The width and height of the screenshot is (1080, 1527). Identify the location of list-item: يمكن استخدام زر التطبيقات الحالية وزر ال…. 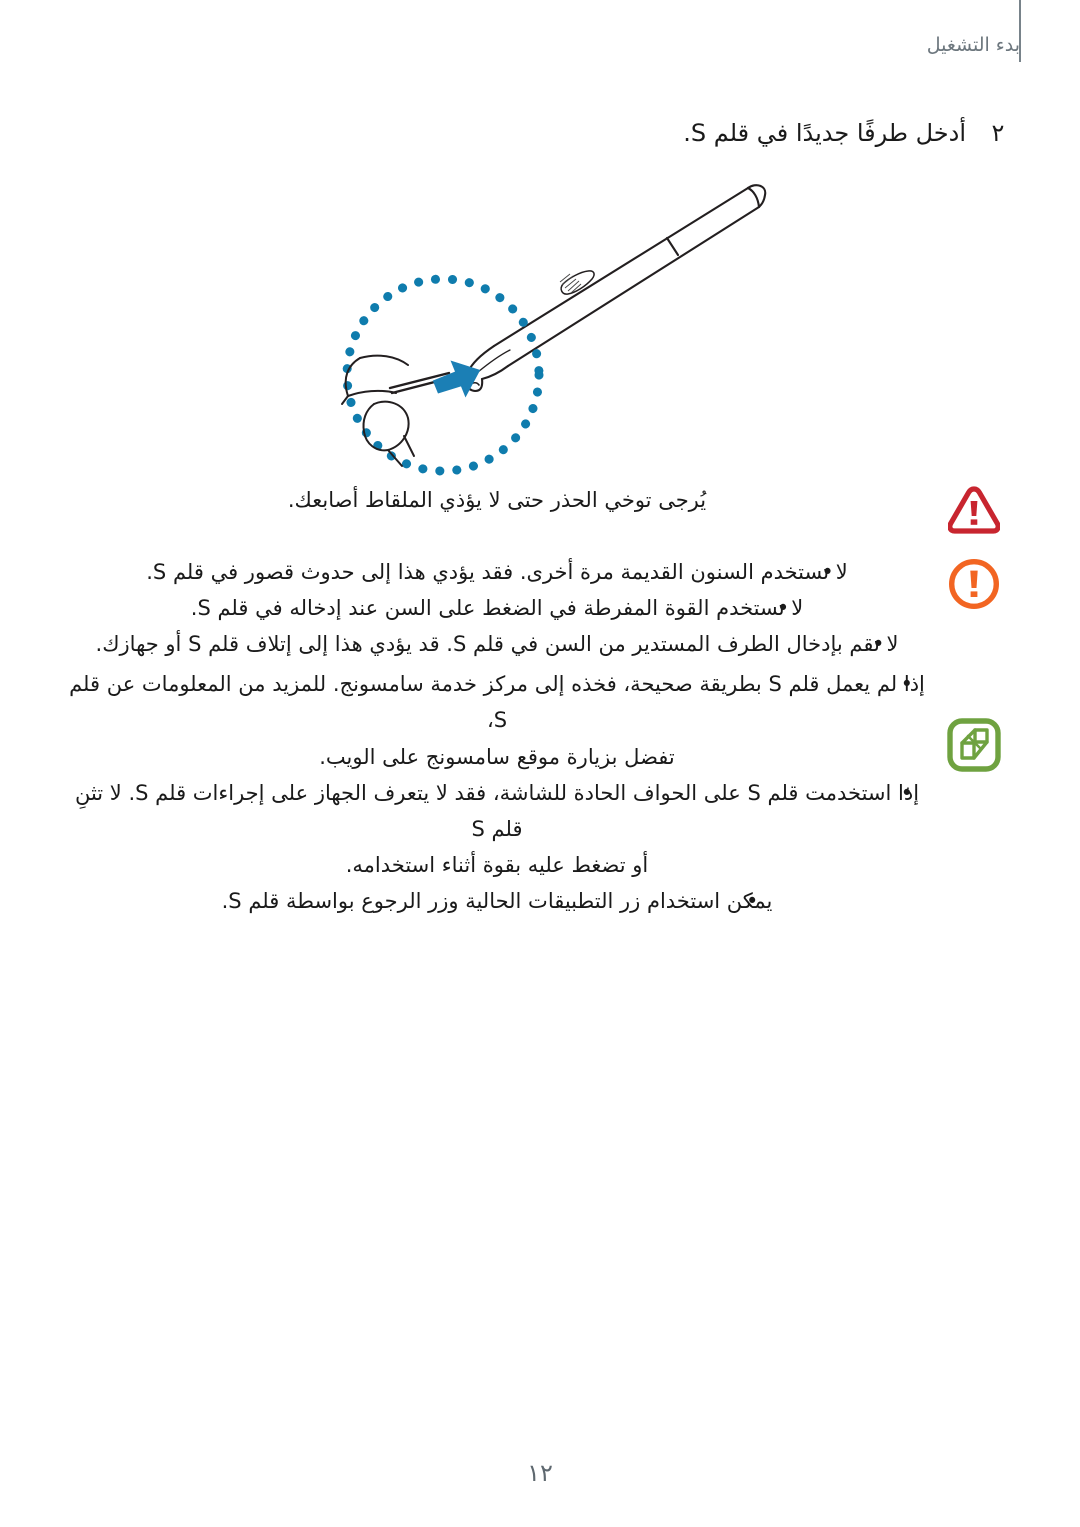
(497, 901).